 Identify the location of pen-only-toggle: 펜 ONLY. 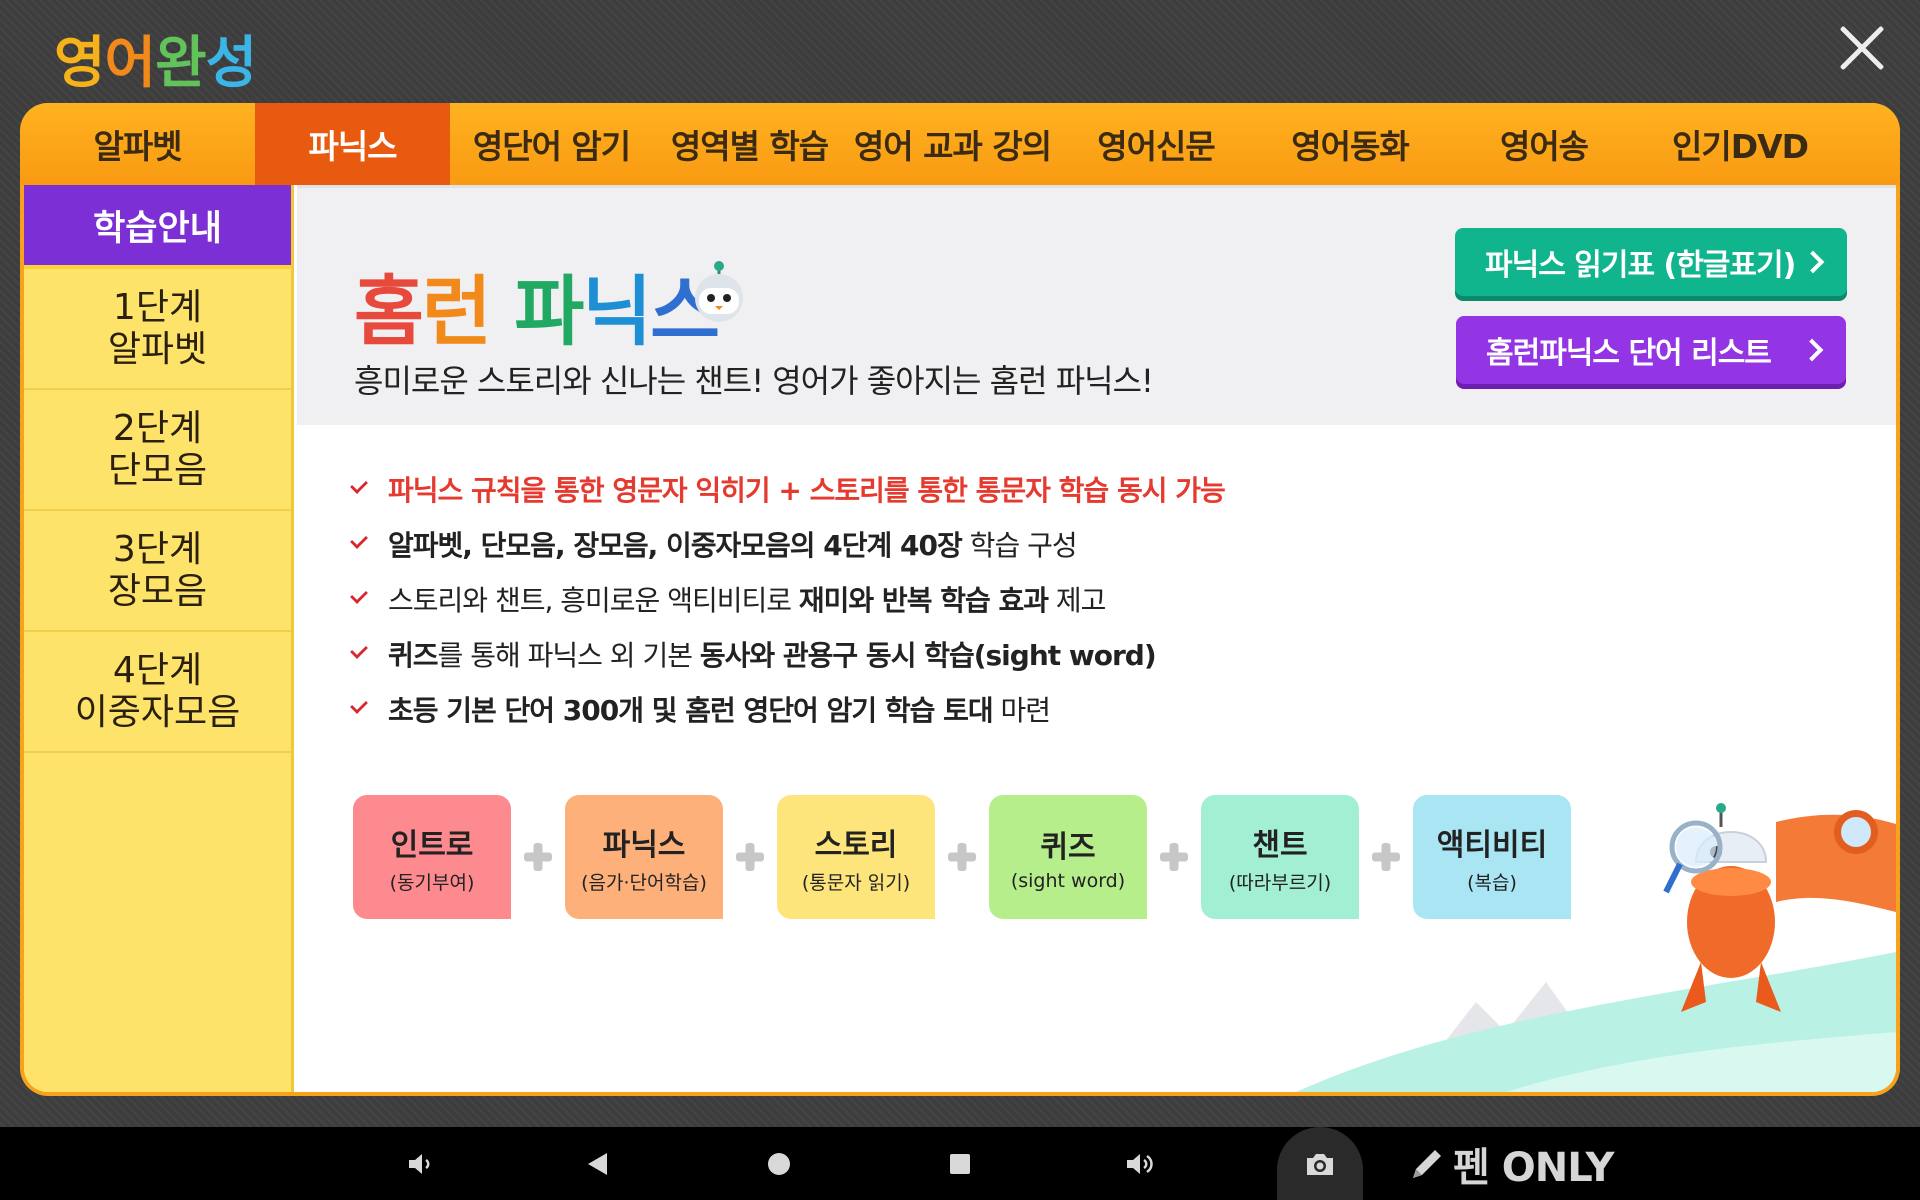
(1510, 1163).